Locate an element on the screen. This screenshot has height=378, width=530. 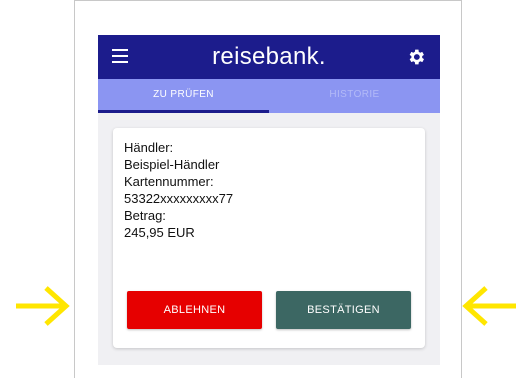
arrow-left-icon is located at coordinates (489, 306).